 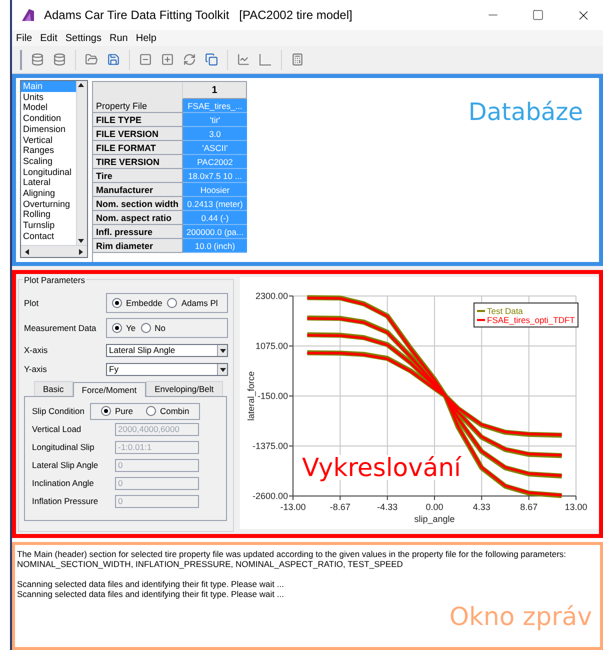 I want to click on x-tick-label: -8.67, so click(x=340, y=507).